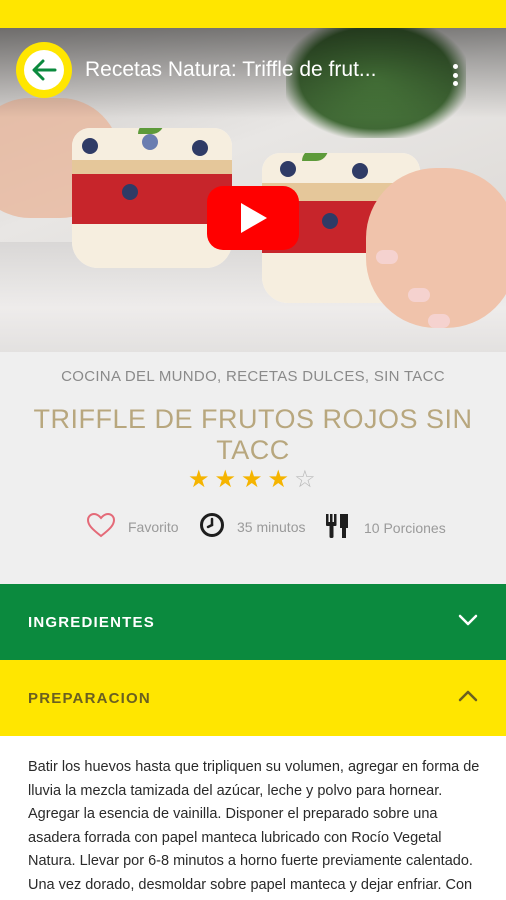  I want to click on cutlery-icon, so click(338, 527).